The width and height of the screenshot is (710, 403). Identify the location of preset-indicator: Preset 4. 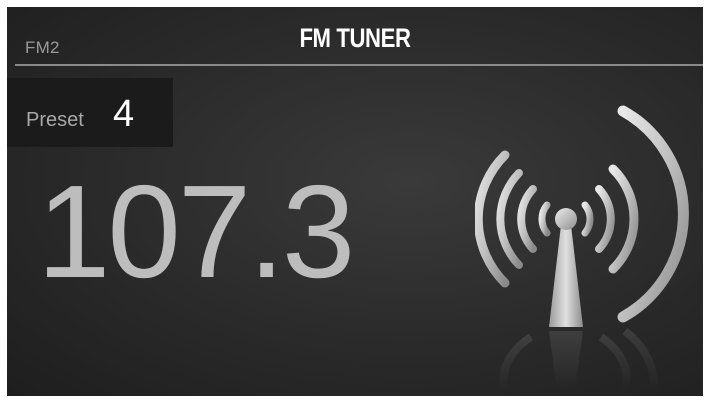
(90, 112).